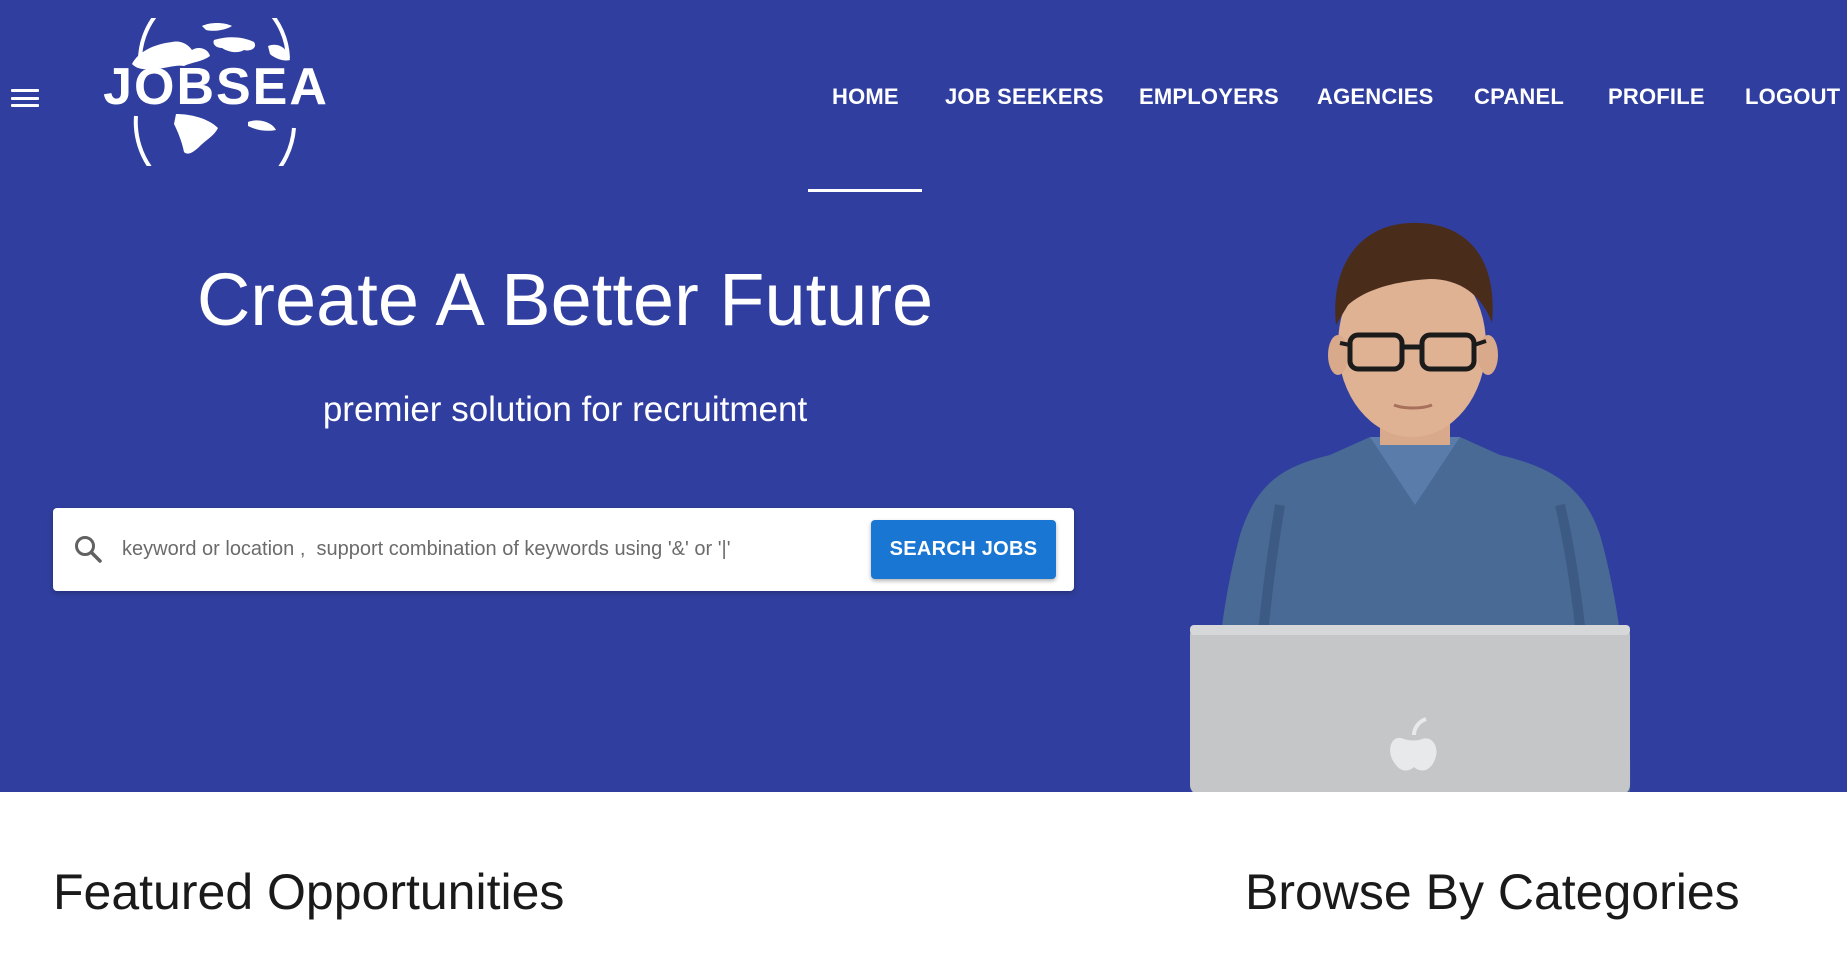  Describe the element at coordinates (1519, 97) in the screenshot. I see `nav-cpanel: CPANEL` at that location.